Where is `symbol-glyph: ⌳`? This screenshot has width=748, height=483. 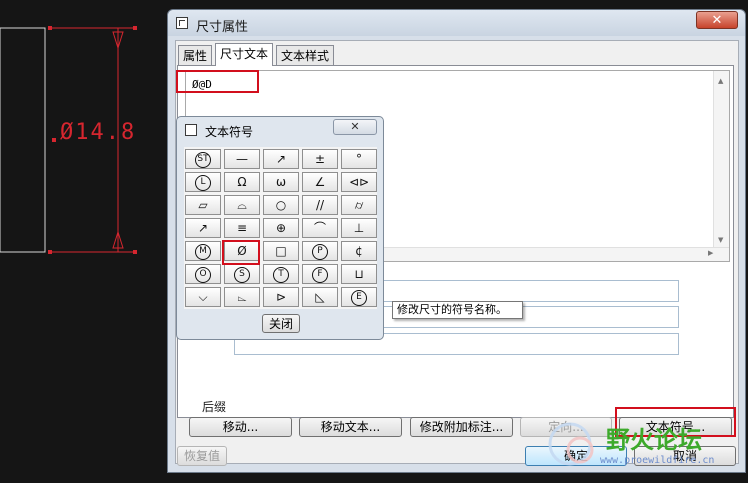 symbol-glyph: ⌳ is located at coordinates (242, 297).